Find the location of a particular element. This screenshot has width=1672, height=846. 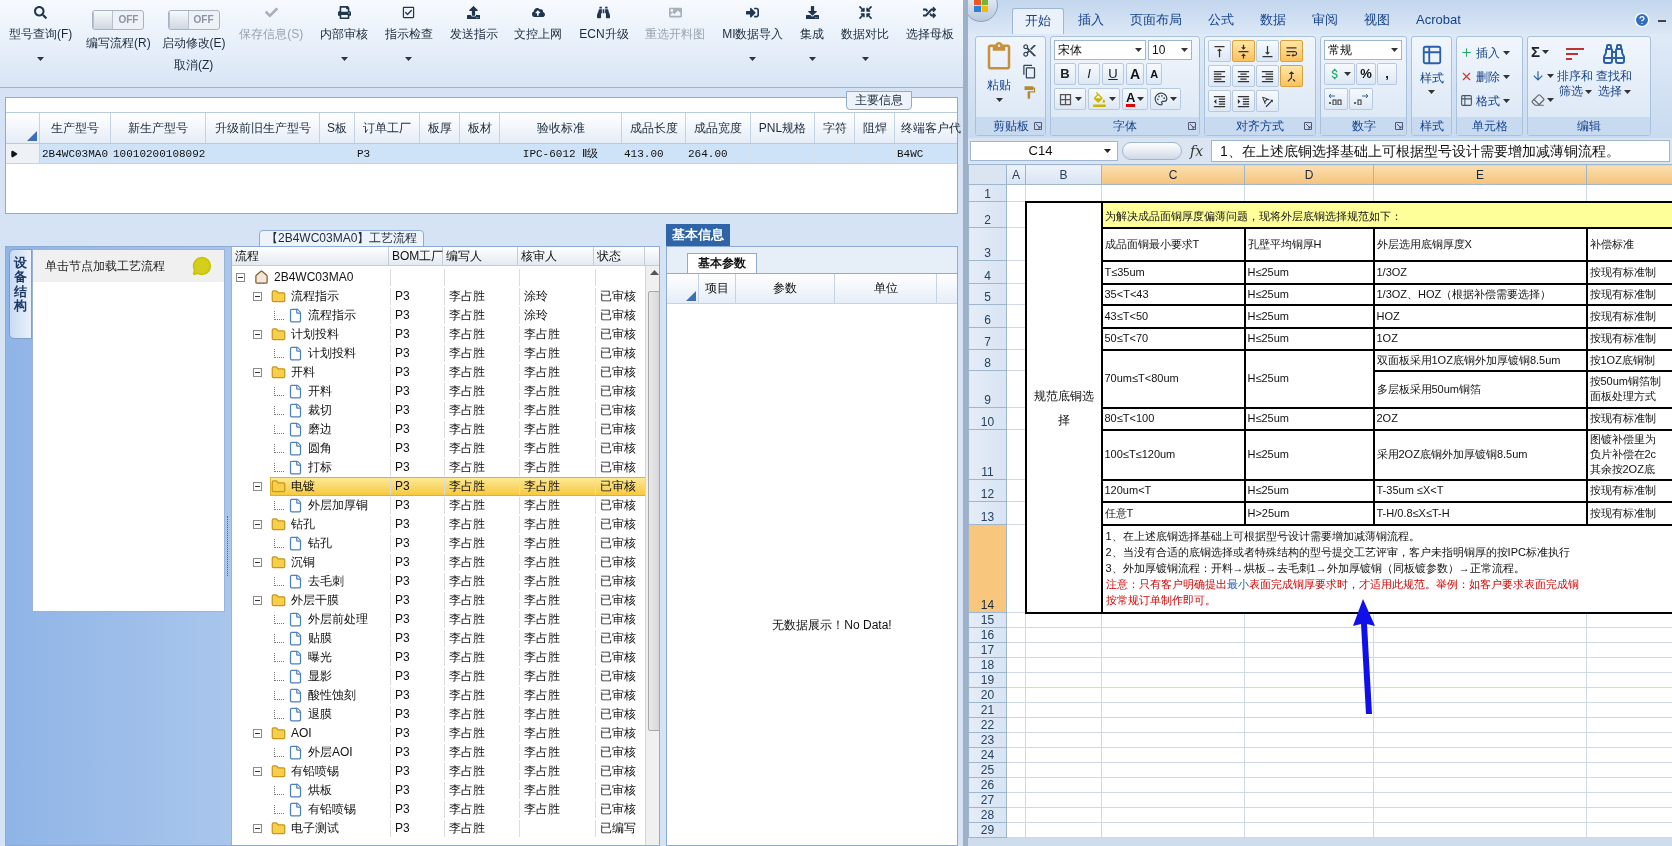

column-header: B is located at coordinates (1063, 174).